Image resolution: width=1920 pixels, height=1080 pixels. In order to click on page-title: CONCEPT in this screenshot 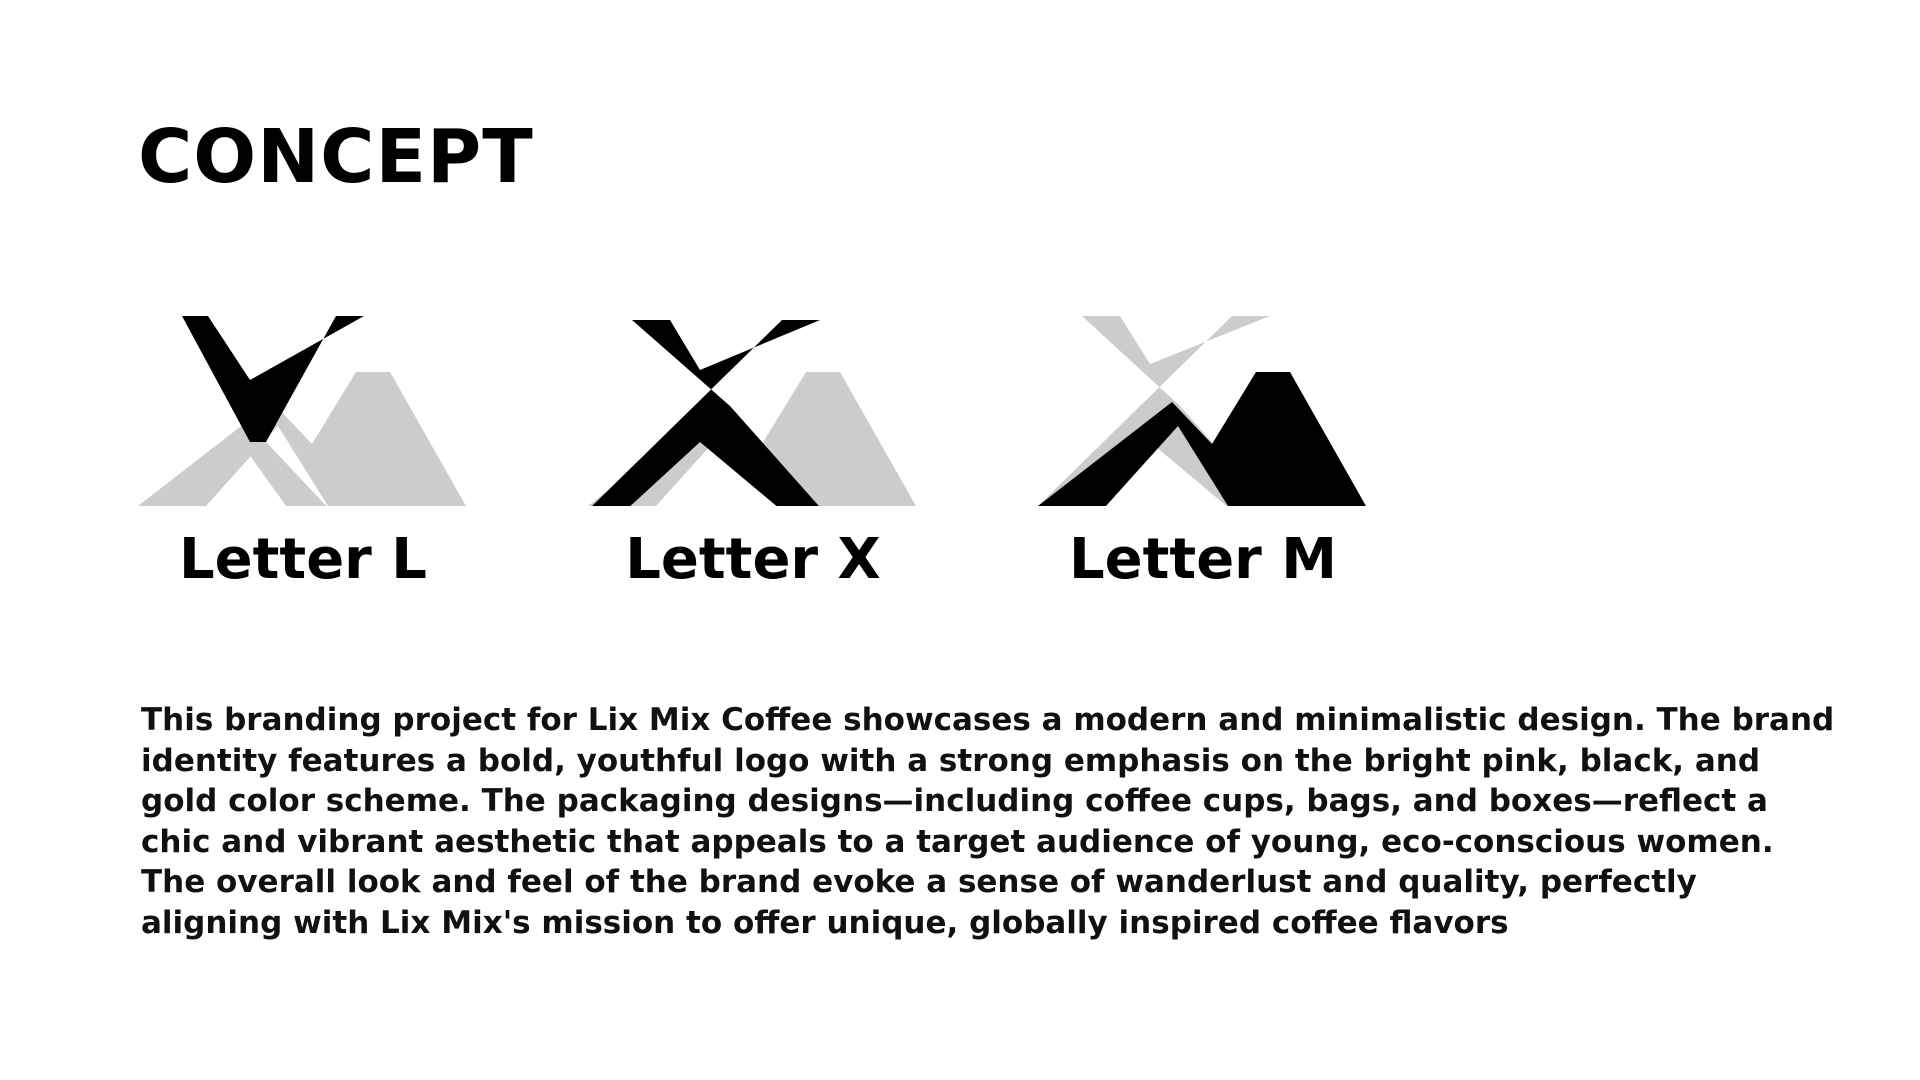, I will do `click(336, 157)`.